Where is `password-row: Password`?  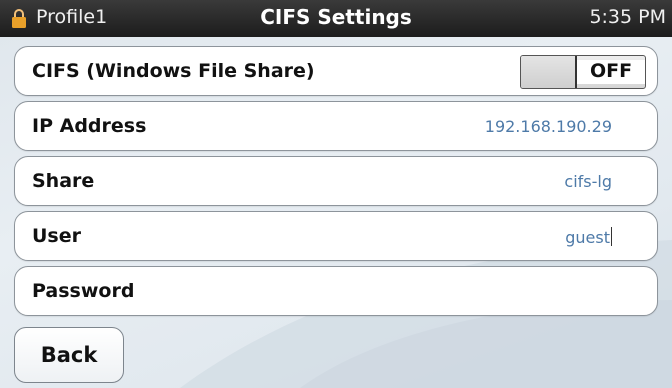 password-row: Password is located at coordinates (336, 291).